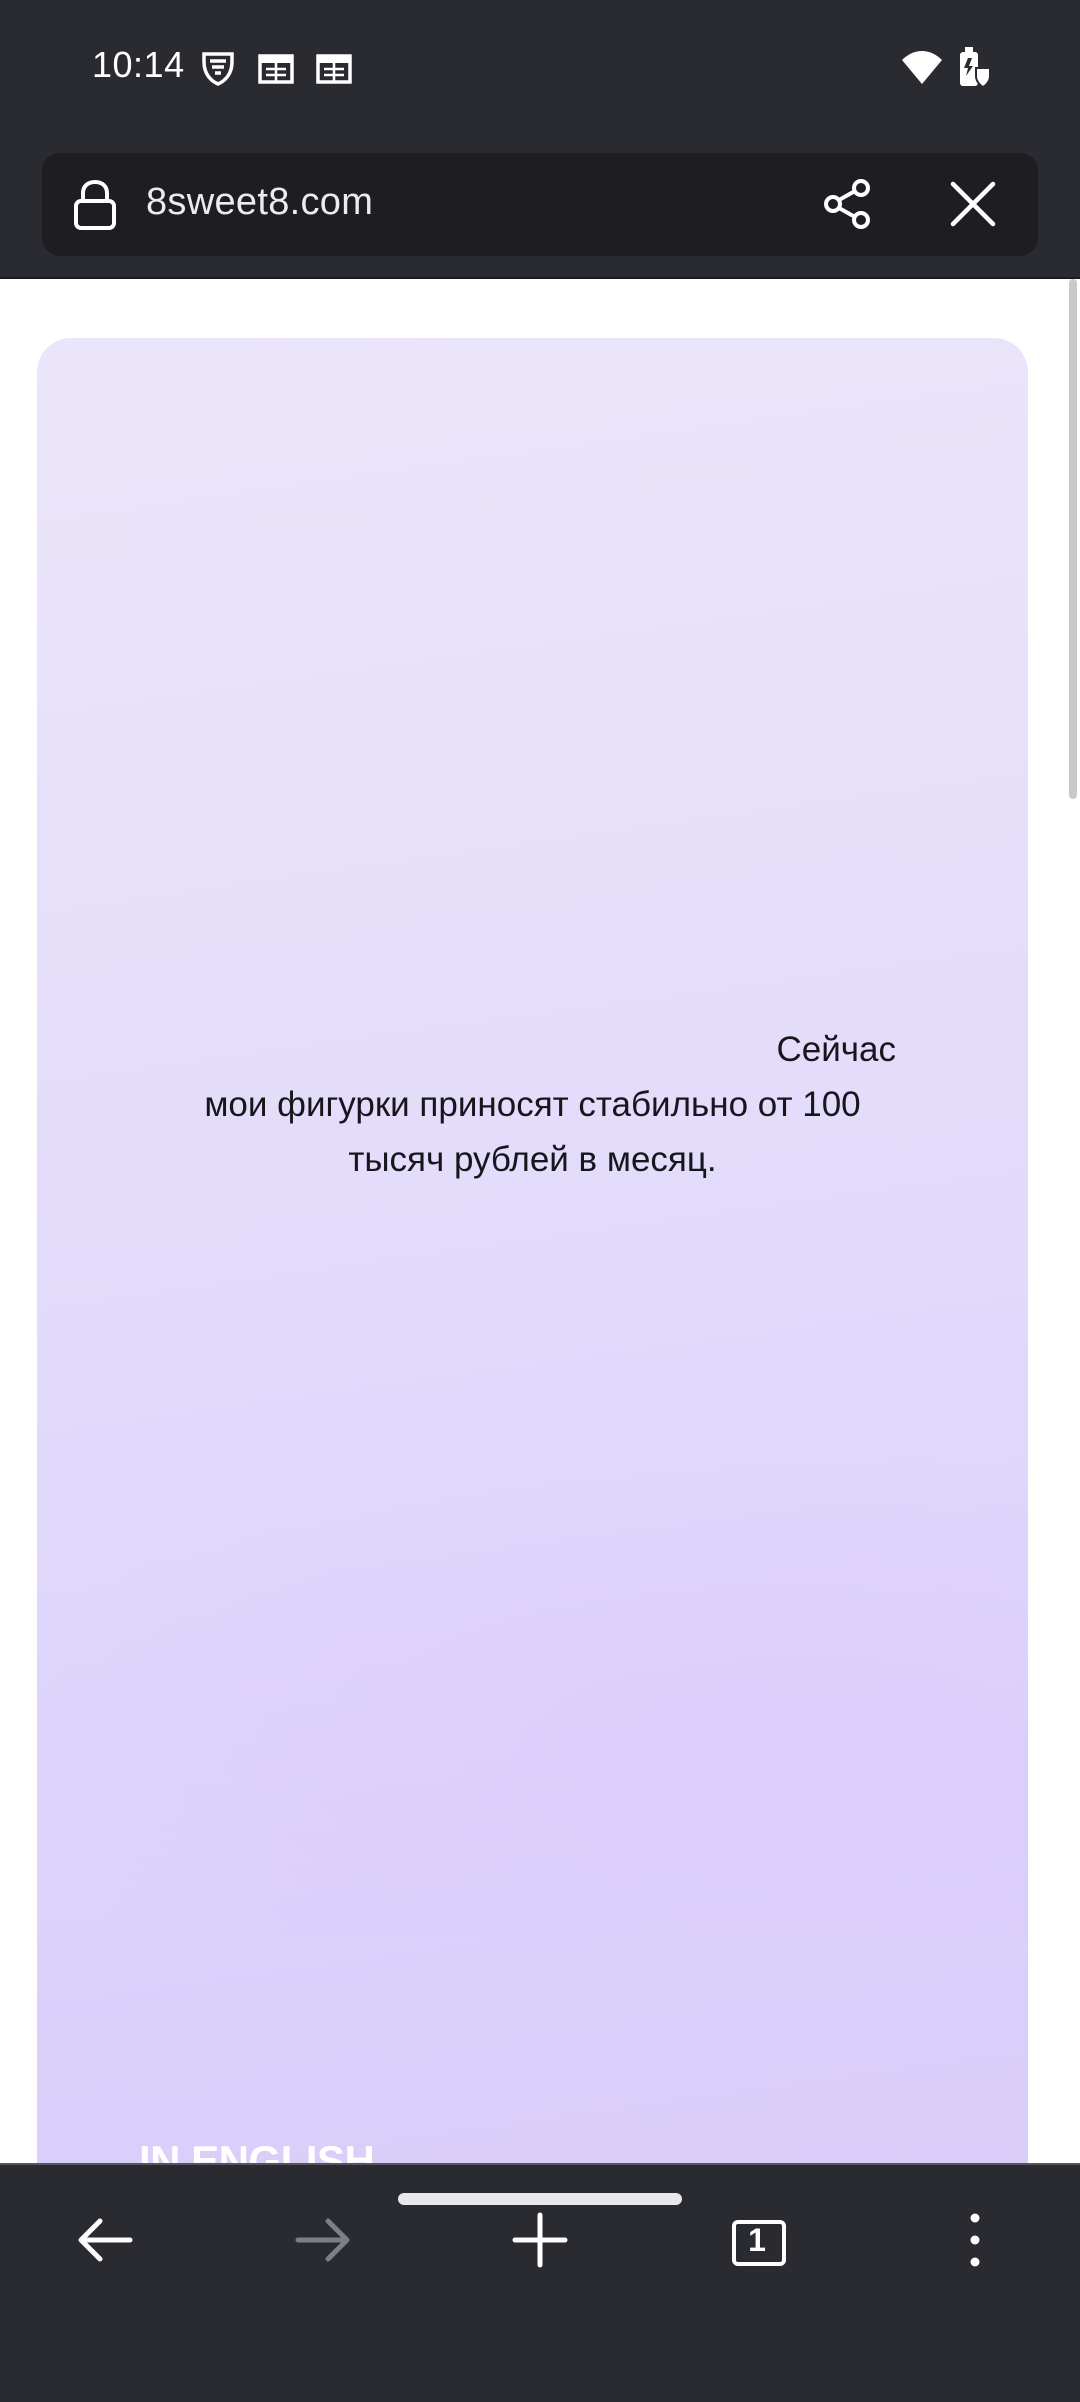 The image size is (1080, 2402). Describe the element at coordinates (540, 204) in the screenshot. I see `url-bar: 8sweet8.com` at that location.